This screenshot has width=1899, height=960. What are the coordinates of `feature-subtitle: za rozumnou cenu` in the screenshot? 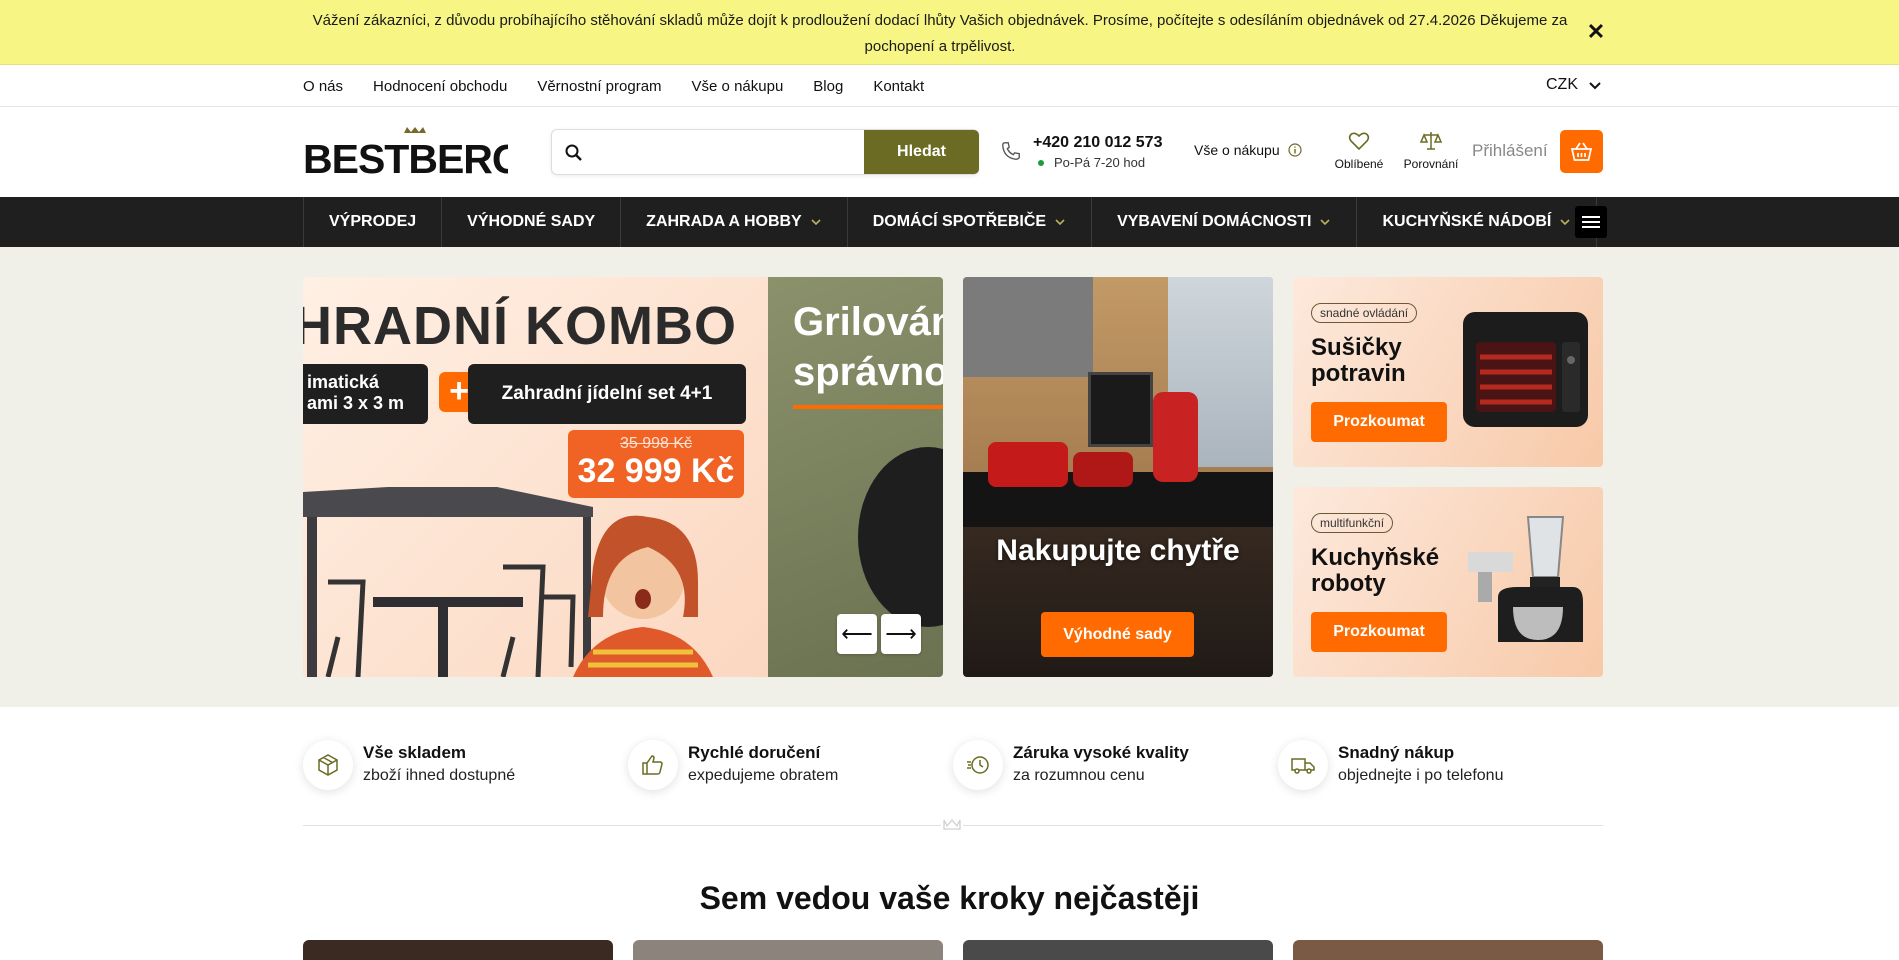 It's located at (1079, 775).